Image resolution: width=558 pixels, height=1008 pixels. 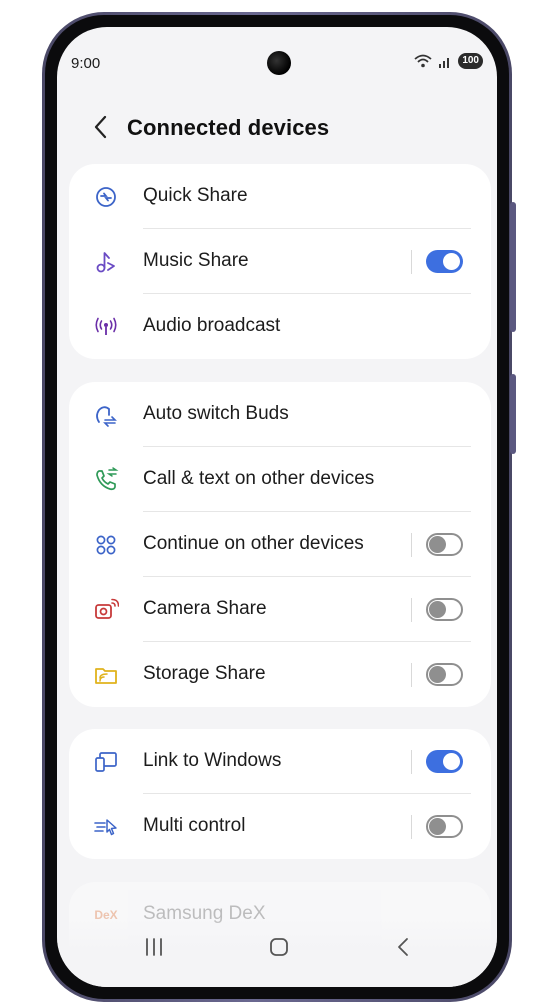 What do you see at coordinates (204, 673) in the screenshot?
I see `list-item-label: Storage Share` at bounding box center [204, 673].